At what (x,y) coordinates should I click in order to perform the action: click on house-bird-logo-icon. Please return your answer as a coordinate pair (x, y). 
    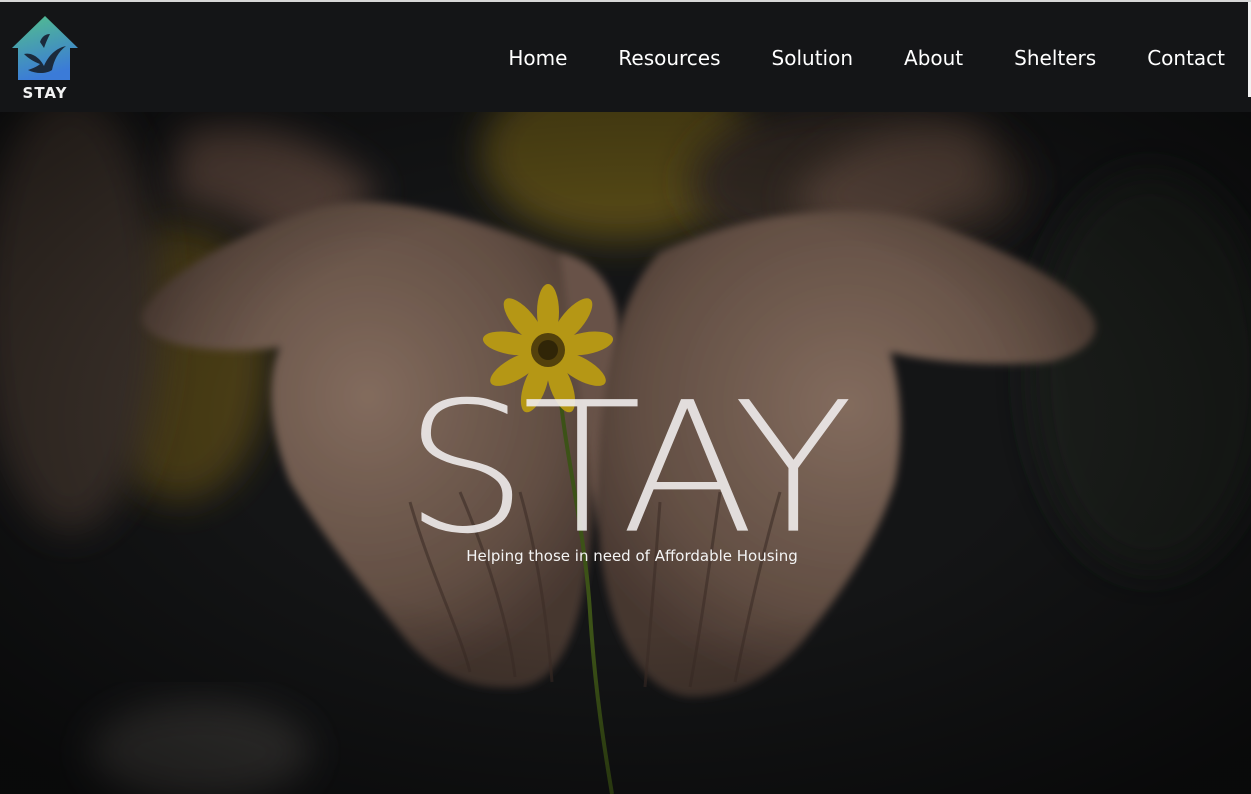
    Looking at the image, I should click on (45, 48).